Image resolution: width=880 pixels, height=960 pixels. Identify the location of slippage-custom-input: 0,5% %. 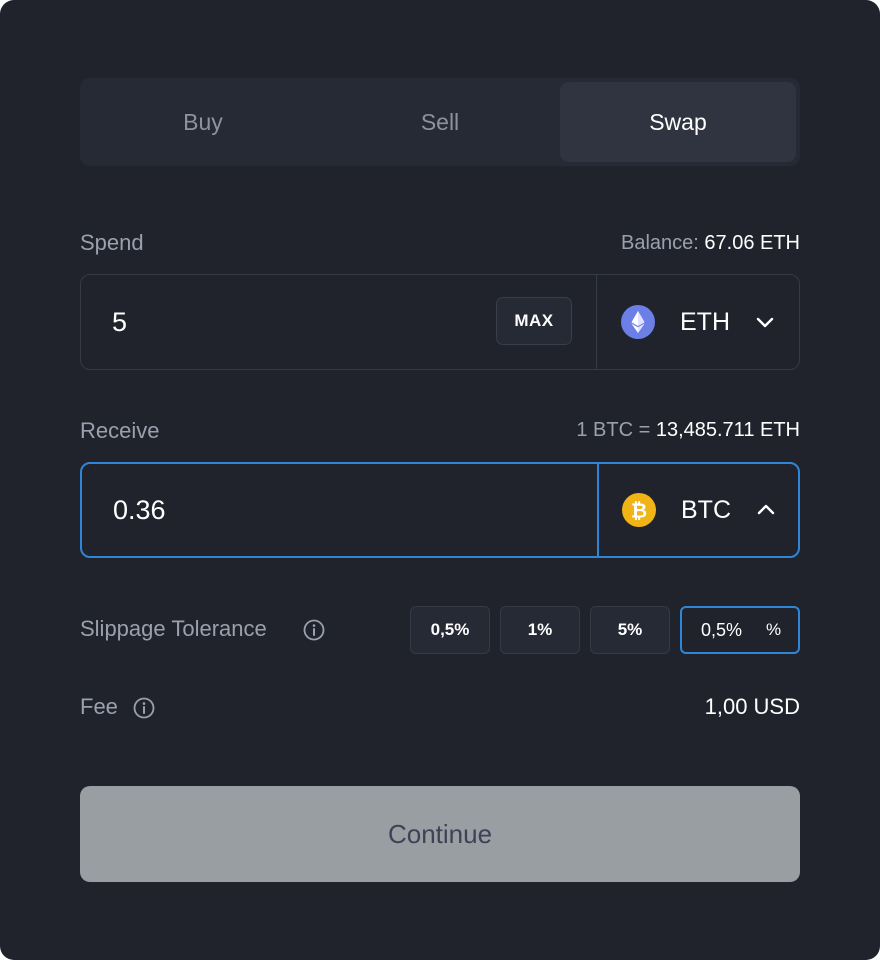
(740, 630).